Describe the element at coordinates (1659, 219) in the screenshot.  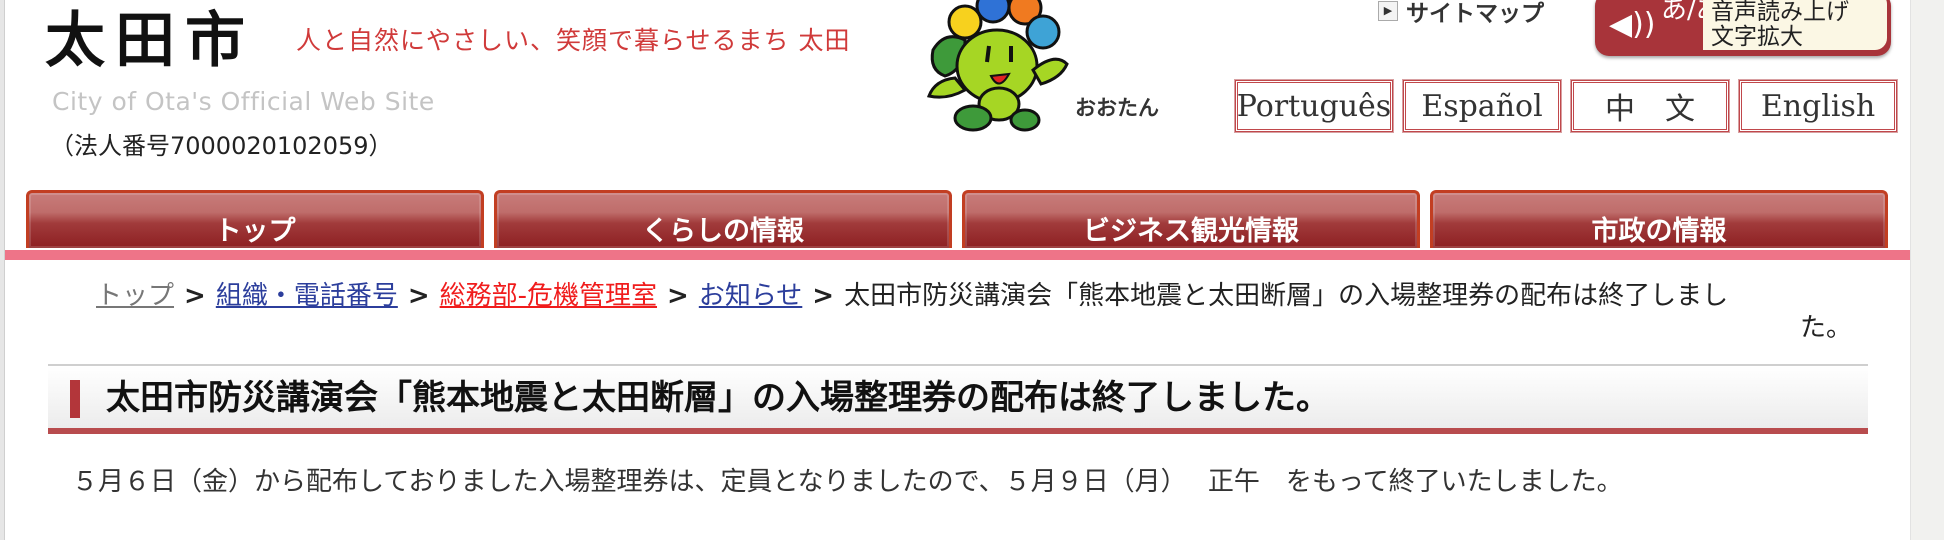
I see `nav-tab-city-administration: 市政の情報` at that location.